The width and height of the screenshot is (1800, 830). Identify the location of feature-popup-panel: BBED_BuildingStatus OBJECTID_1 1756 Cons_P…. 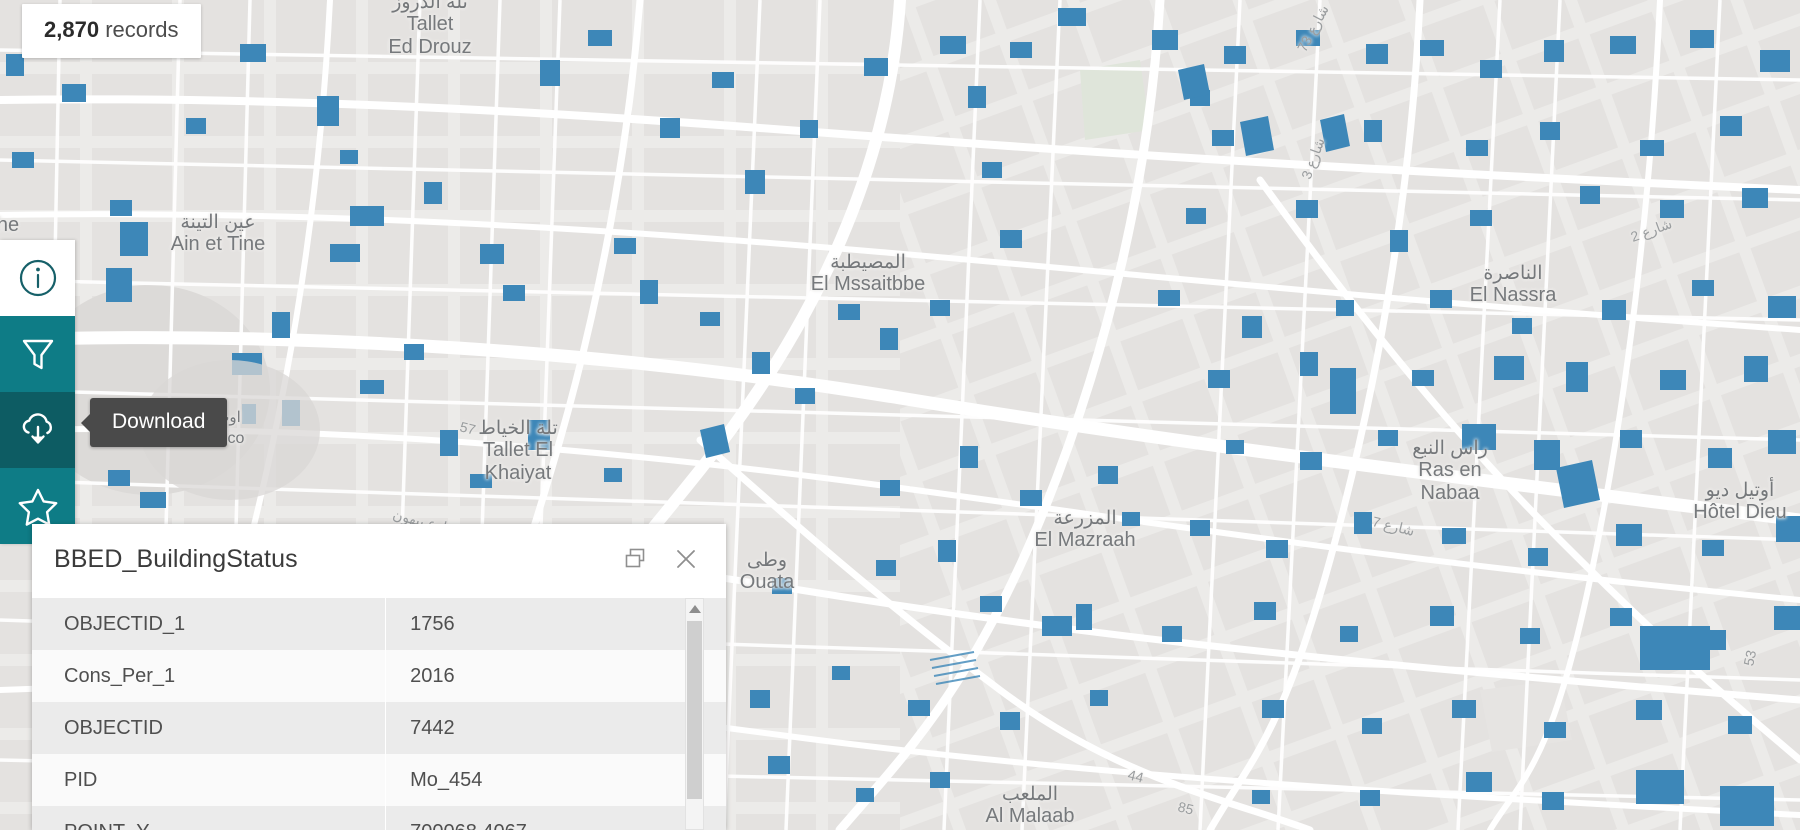
(379, 677).